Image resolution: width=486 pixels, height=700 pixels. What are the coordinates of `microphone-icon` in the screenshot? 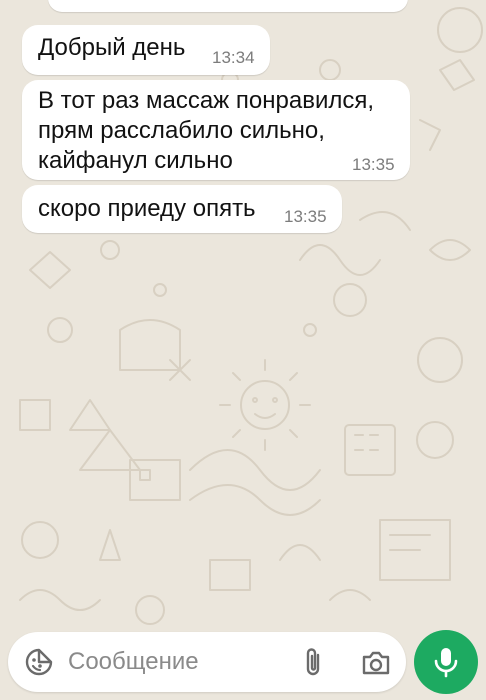 It's located at (446, 663).